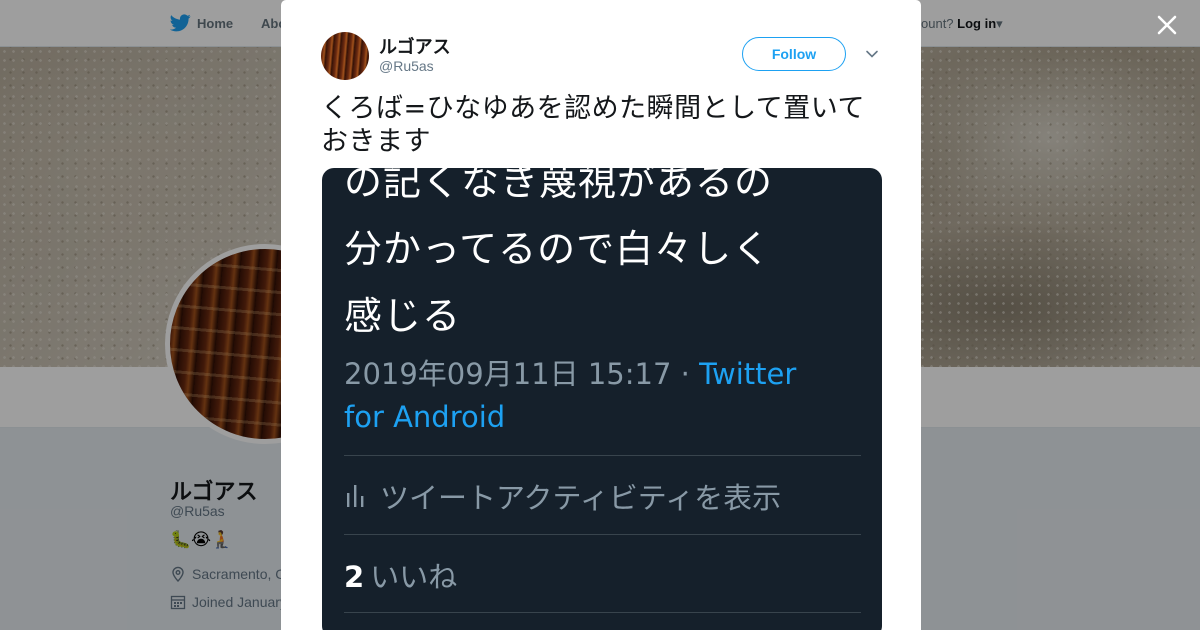 The width and height of the screenshot is (1200, 630). I want to click on media-text-line-2: 分かってるので白々しく, so click(558, 249).